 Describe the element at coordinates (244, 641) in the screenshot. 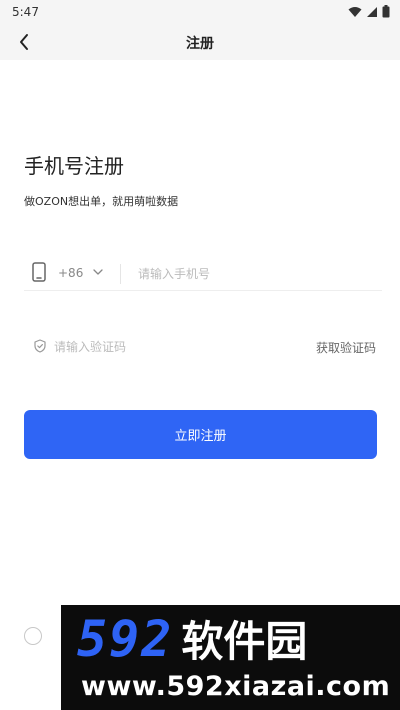

I see `watermark-title: 软件园` at that location.